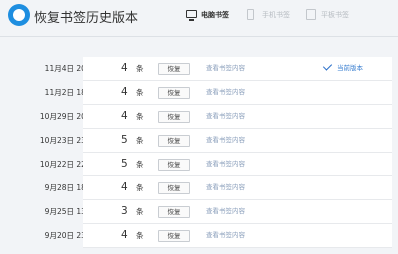 The width and height of the screenshot is (398, 254). I want to click on page-title: 恢复书签历史版本, so click(86, 18).